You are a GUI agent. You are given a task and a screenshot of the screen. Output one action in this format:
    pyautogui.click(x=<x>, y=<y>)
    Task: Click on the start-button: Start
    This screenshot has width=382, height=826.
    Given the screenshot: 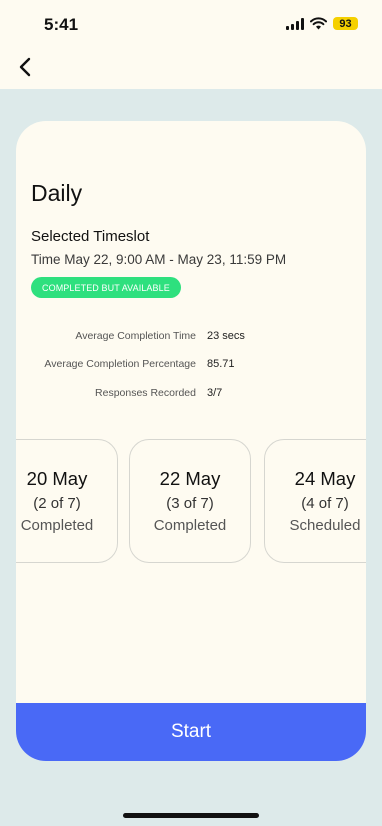 What is the action you would take?
    pyautogui.click(x=191, y=732)
    